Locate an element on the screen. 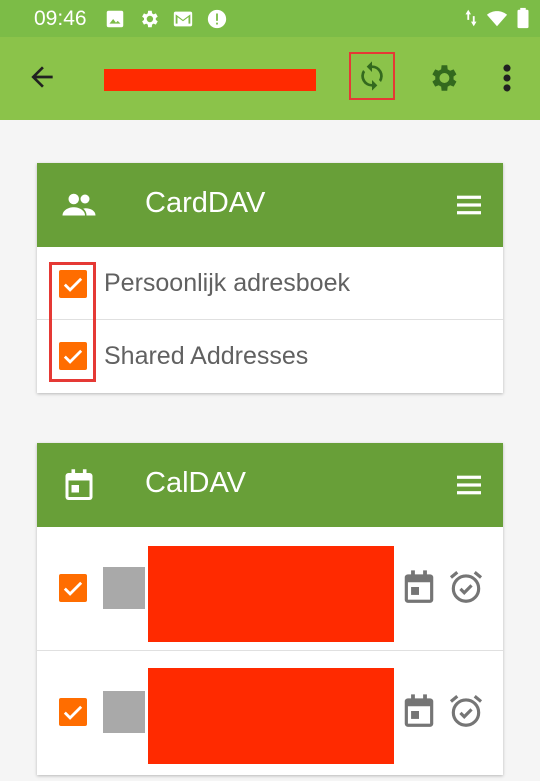 This screenshot has width=540, height=781. gmail-icon is located at coordinates (183, 19).